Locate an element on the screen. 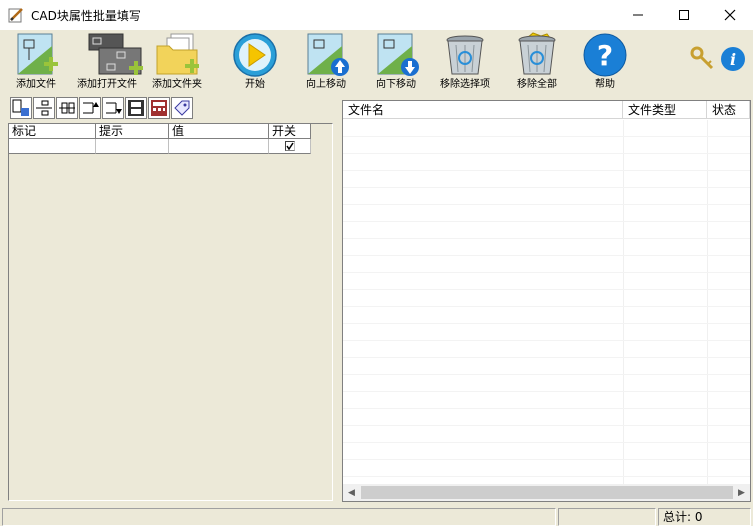 The height and width of the screenshot is (526, 753). toolbar-label: 向下移动 is located at coordinates (396, 84).